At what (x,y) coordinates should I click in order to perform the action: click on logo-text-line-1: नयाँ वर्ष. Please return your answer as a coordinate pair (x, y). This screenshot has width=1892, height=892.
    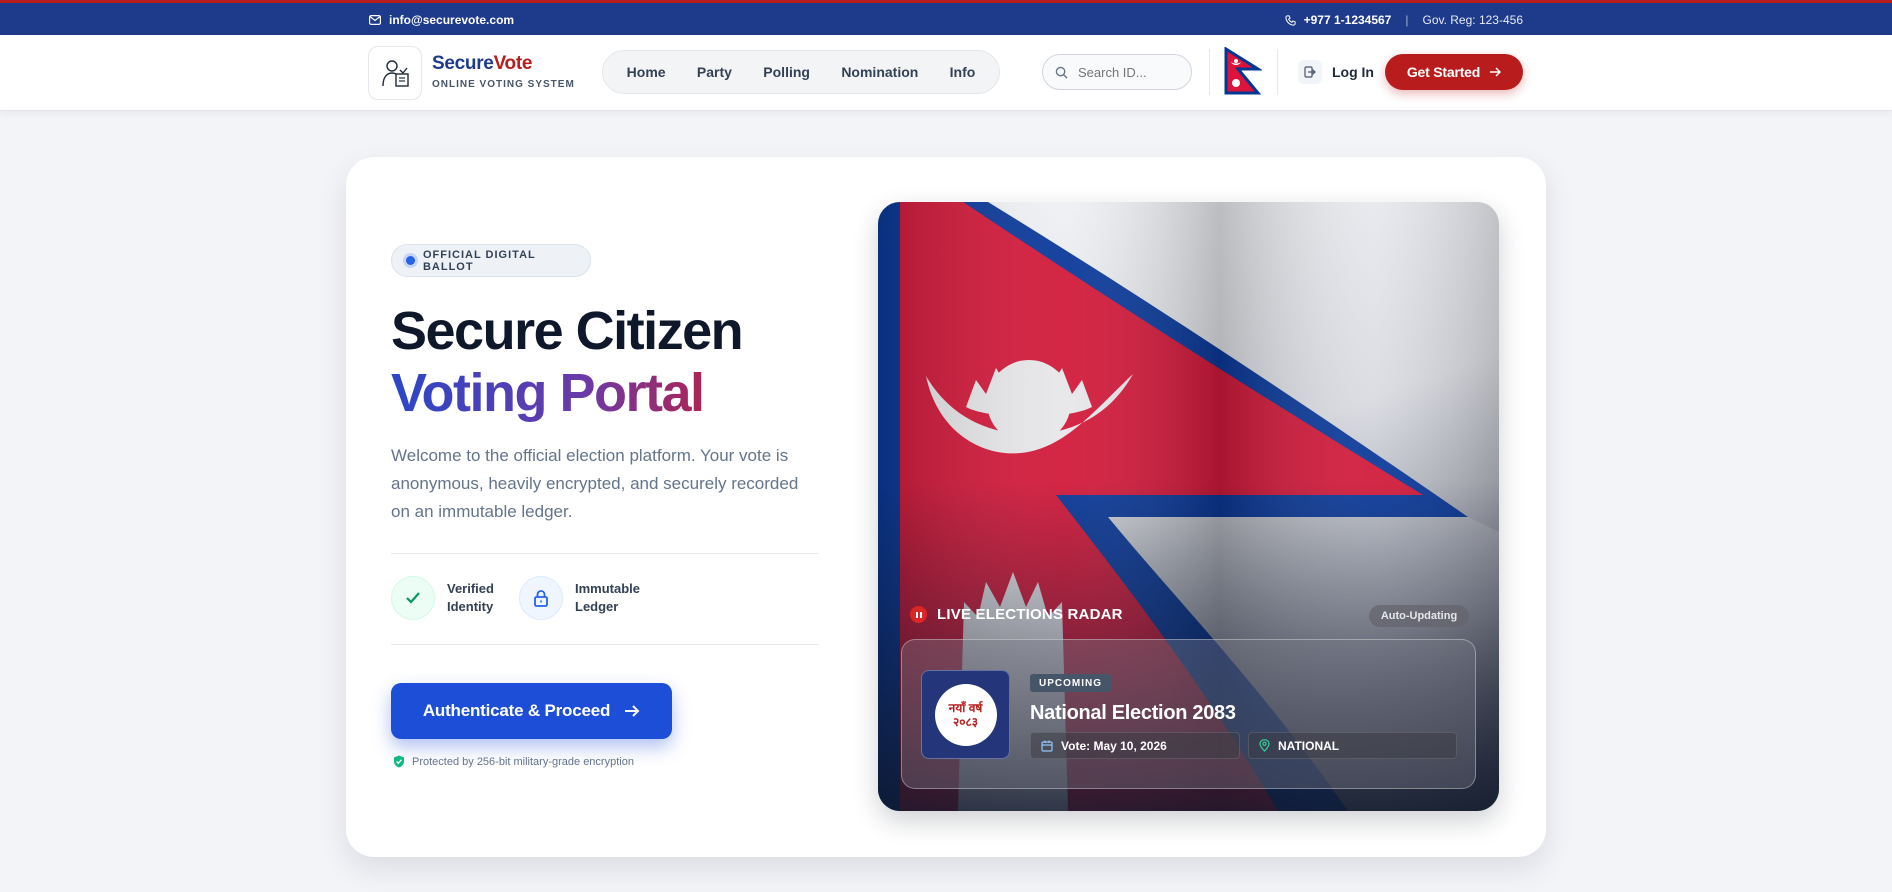
    Looking at the image, I should click on (965, 707).